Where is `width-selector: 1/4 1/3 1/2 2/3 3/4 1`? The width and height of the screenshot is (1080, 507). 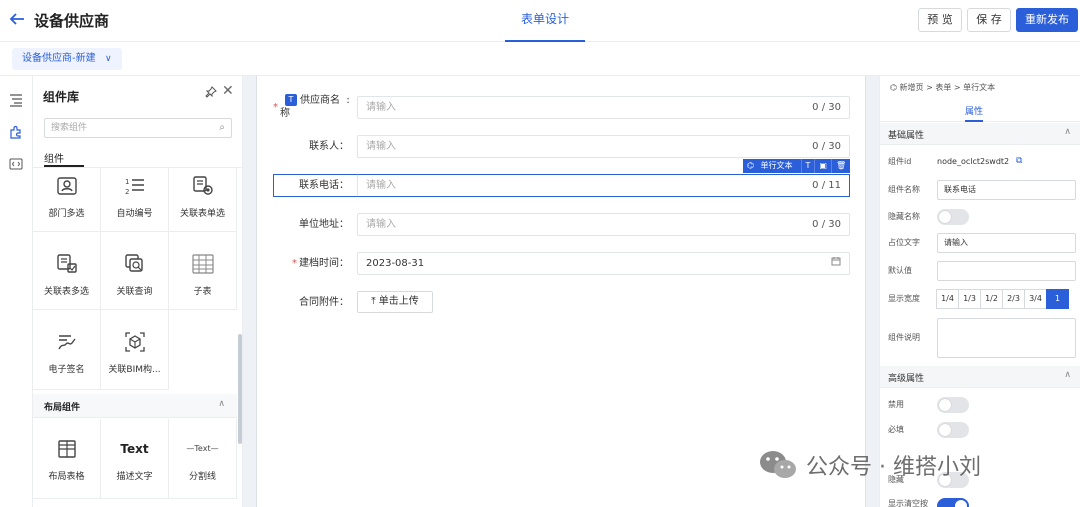
width-selector: 1/4 1/3 1/2 2/3 3/4 1 is located at coordinates (1002, 299).